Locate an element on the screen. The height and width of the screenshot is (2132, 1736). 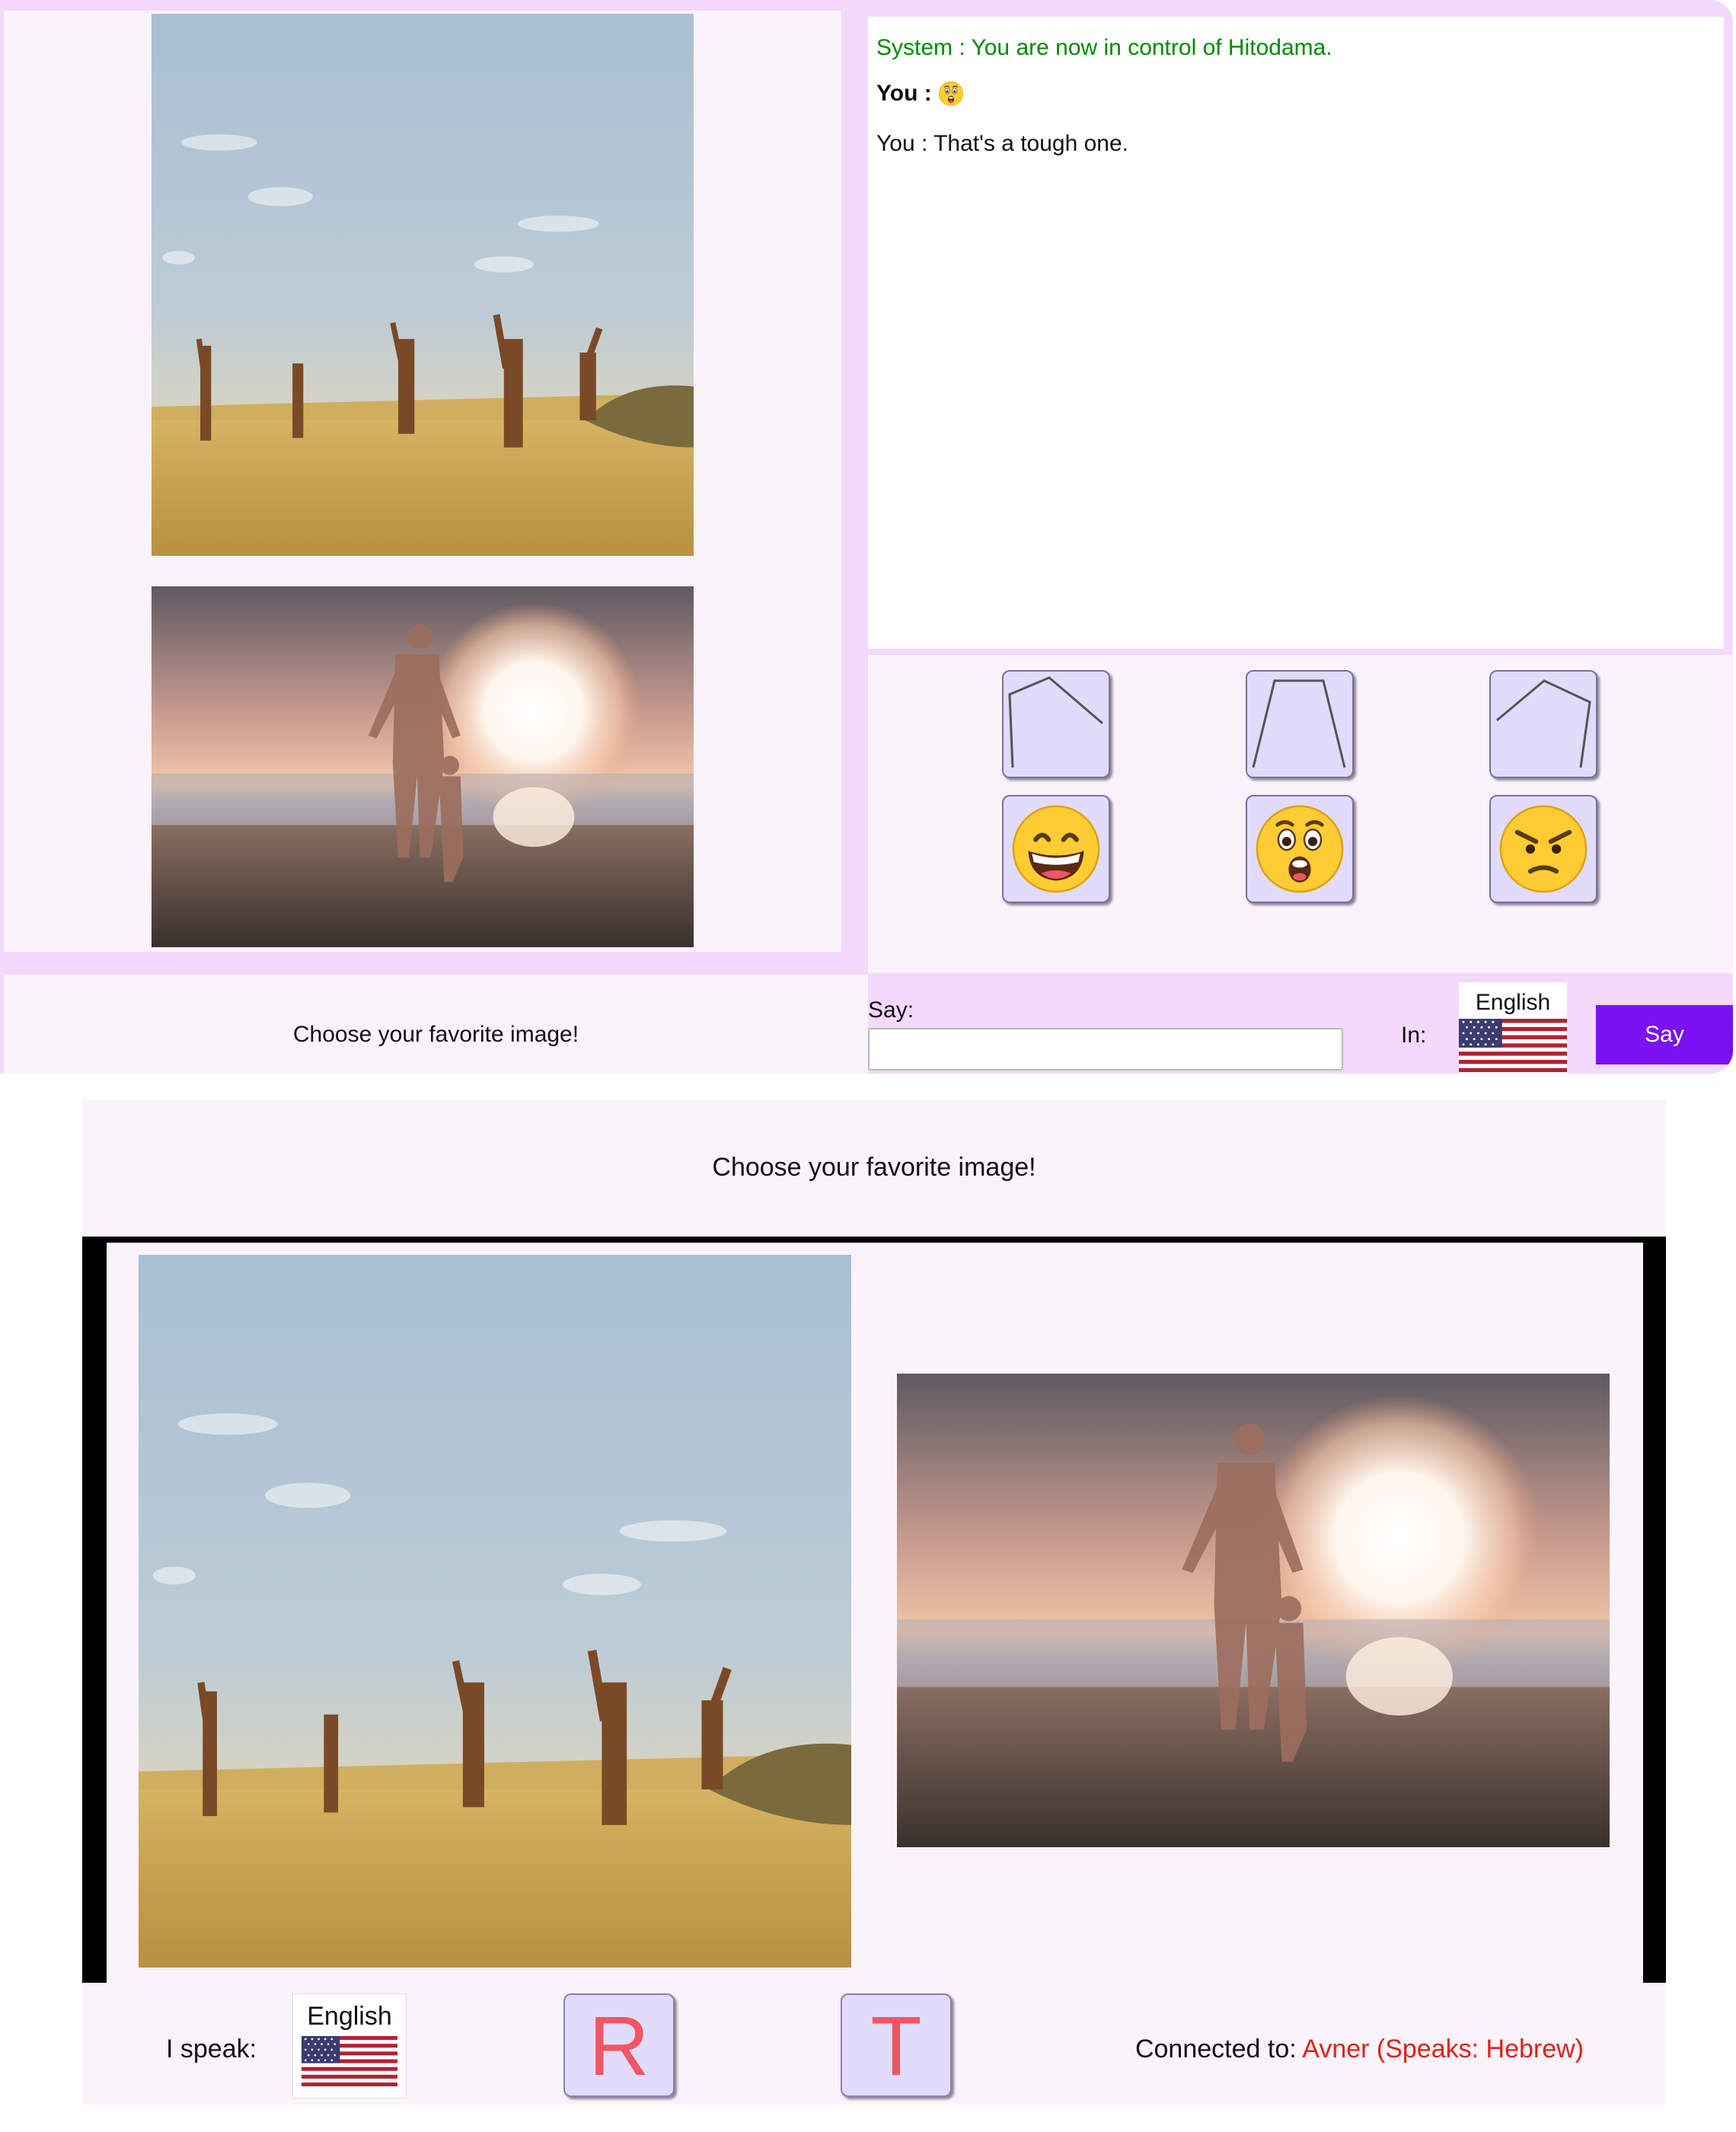
giraffes-photo-large is located at coordinates (495, 1611).